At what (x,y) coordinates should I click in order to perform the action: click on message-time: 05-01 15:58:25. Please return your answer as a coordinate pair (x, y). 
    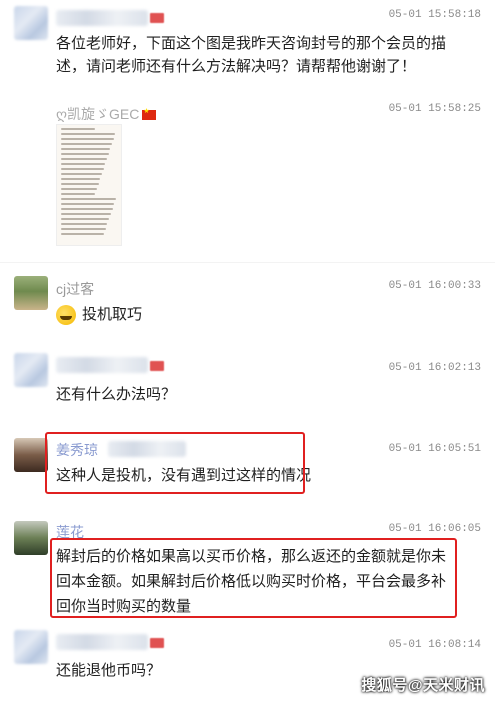
    Looking at the image, I should click on (434, 109).